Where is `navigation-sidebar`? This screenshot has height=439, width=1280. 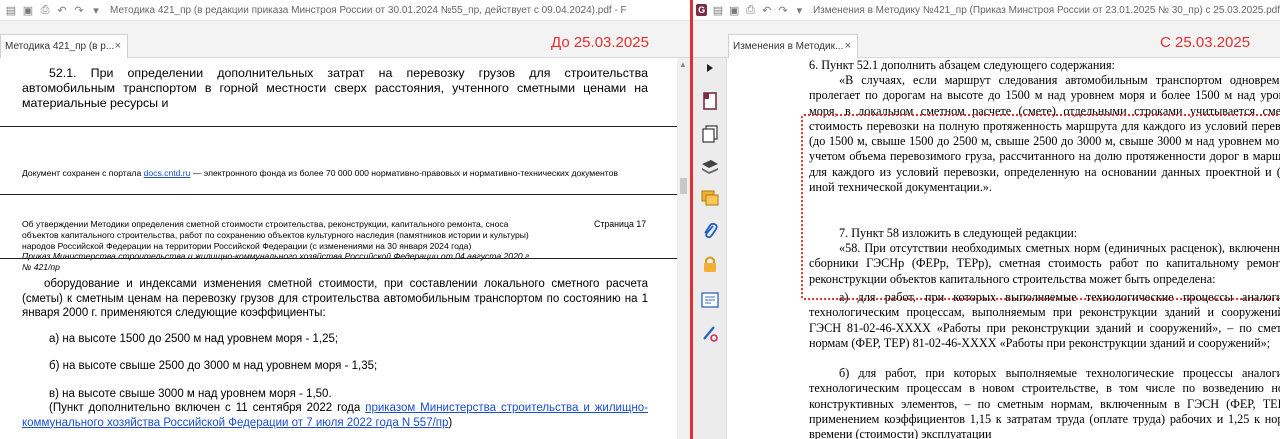 navigation-sidebar is located at coordinates (710, 248).